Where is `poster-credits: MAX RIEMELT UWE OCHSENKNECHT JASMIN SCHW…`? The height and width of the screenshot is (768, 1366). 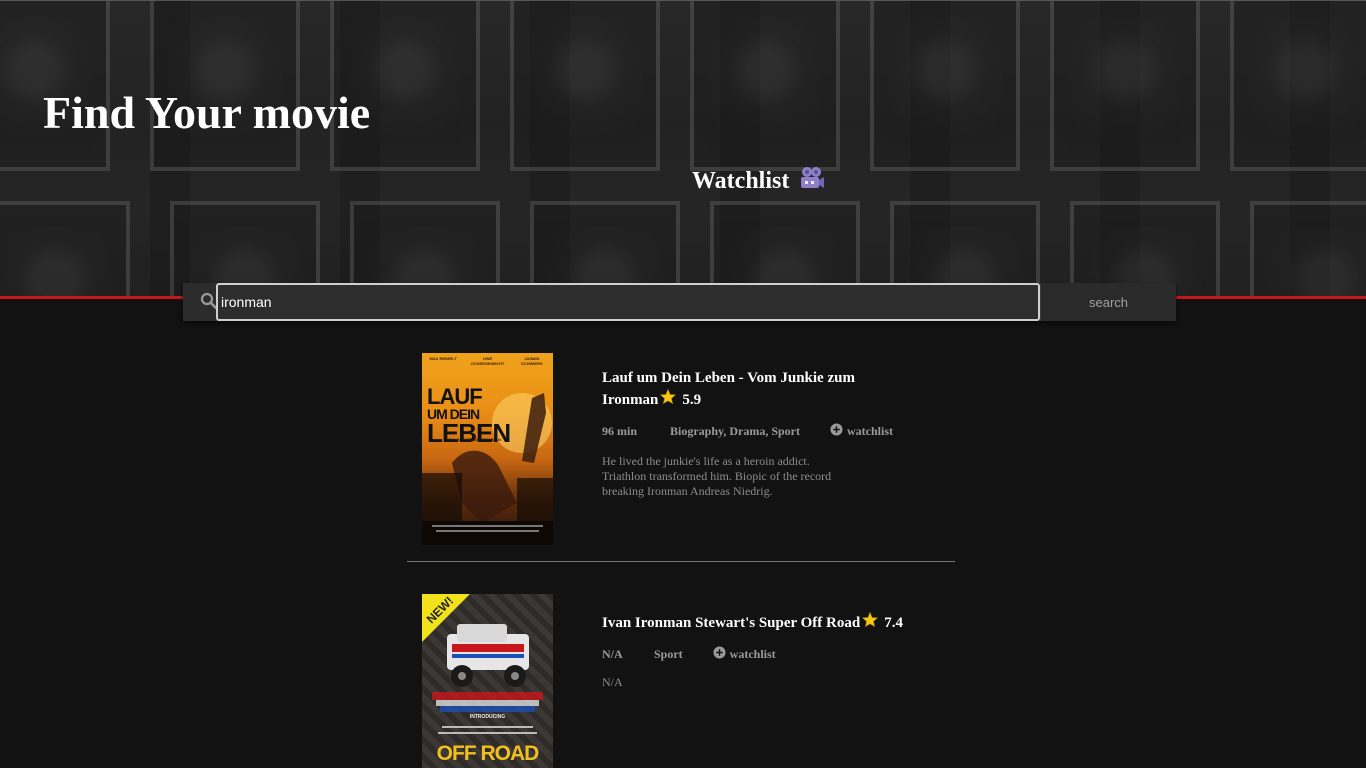 poster-credits: MAX RIEMELT UWE OCHSENKNECHT JASMIN SCHW… is located at coordinates (487, 361).